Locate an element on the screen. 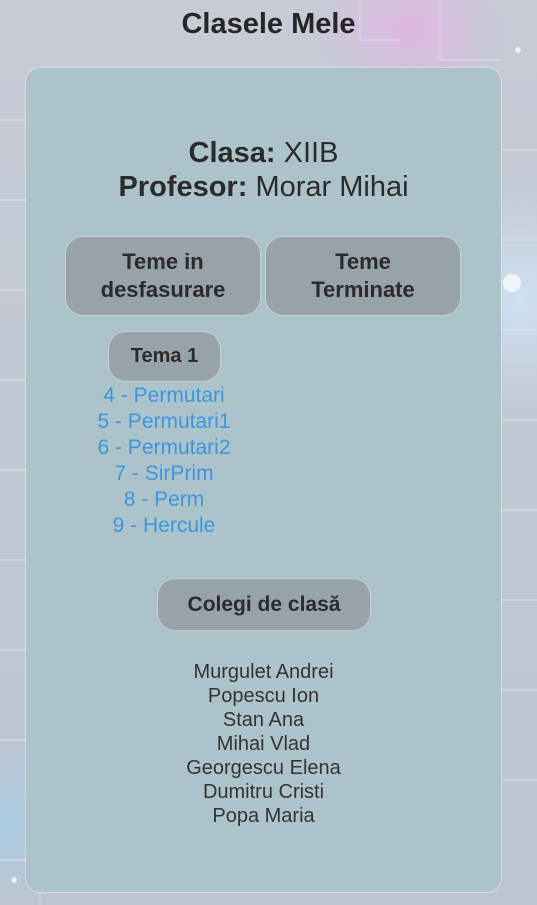 This screenshot has height=905, width=537. classmate-name: Popescu Ion is located at coordinates (263, 696).